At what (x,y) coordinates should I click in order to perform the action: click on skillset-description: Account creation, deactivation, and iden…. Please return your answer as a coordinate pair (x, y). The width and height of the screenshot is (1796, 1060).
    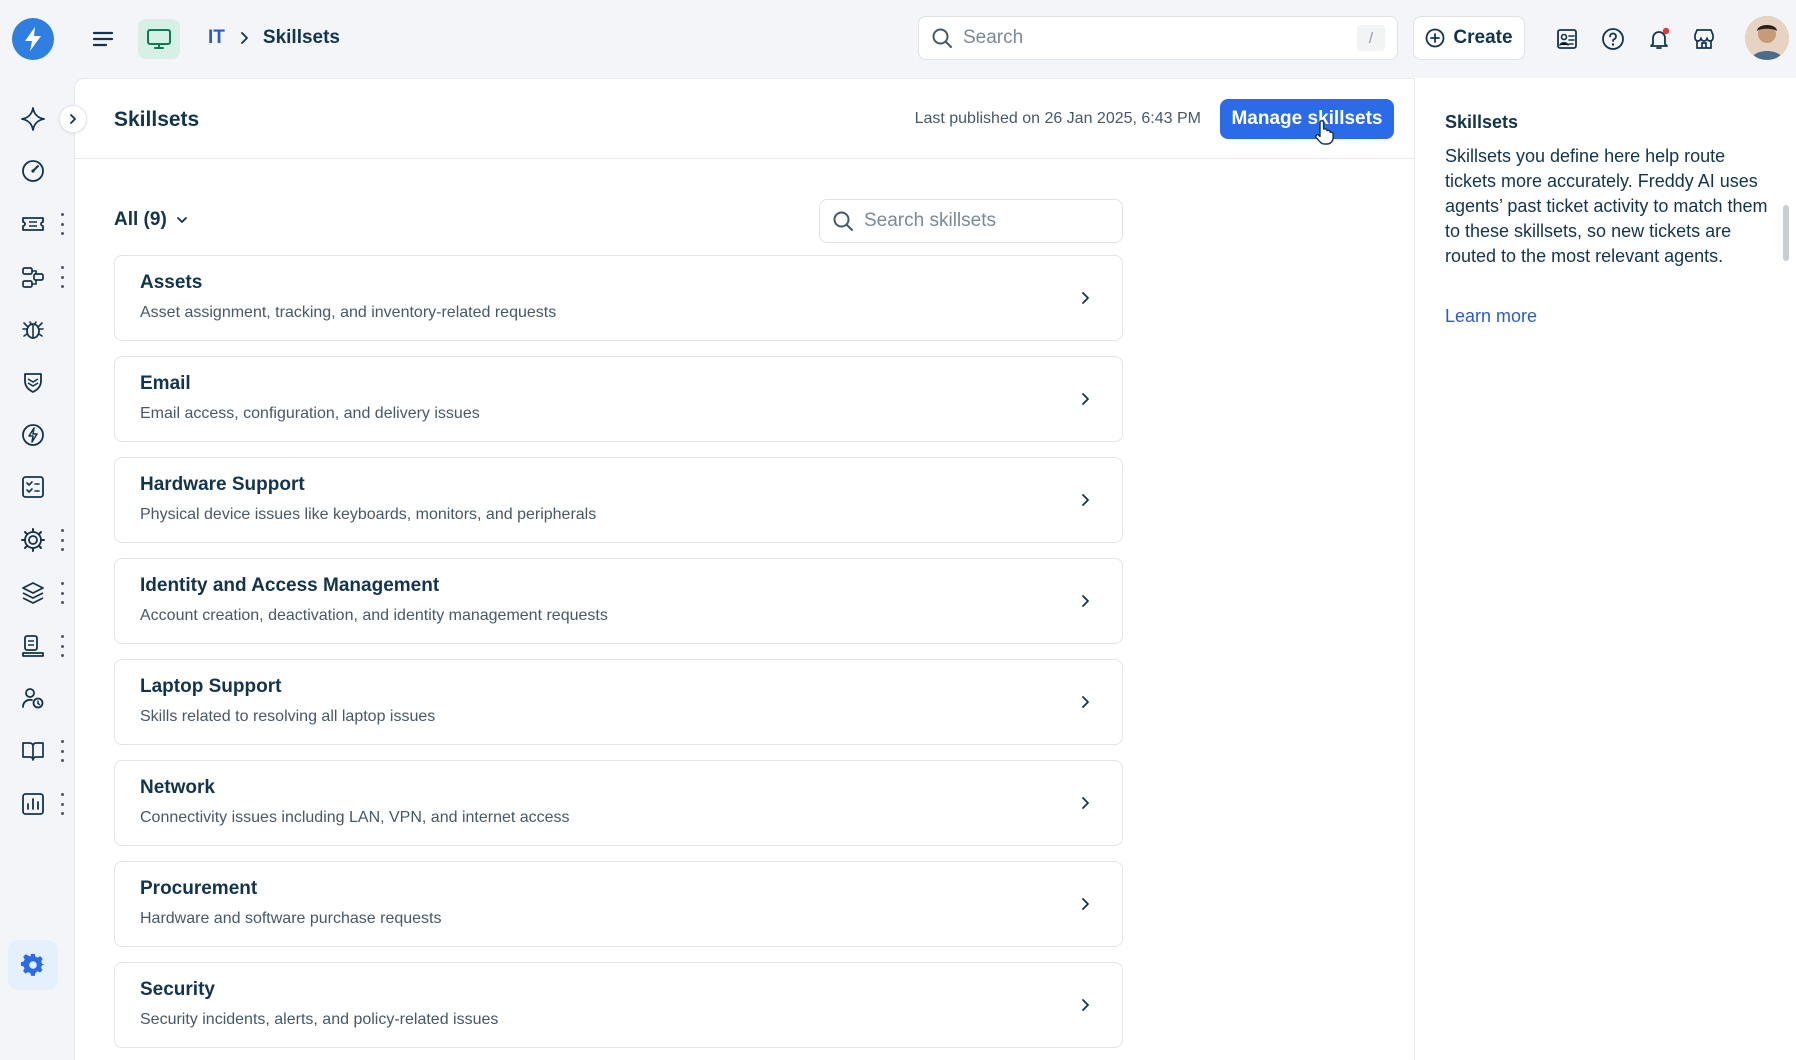
    Looking at the image, I should click on (374, 615).